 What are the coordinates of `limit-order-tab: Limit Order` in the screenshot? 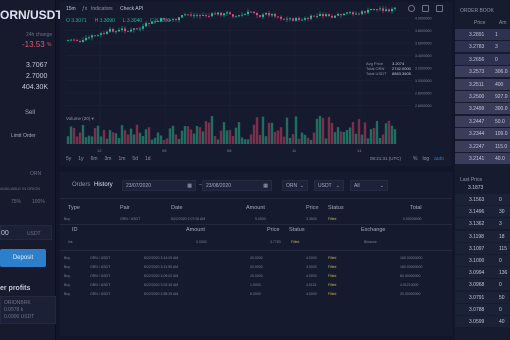 It's located at (23, 136).